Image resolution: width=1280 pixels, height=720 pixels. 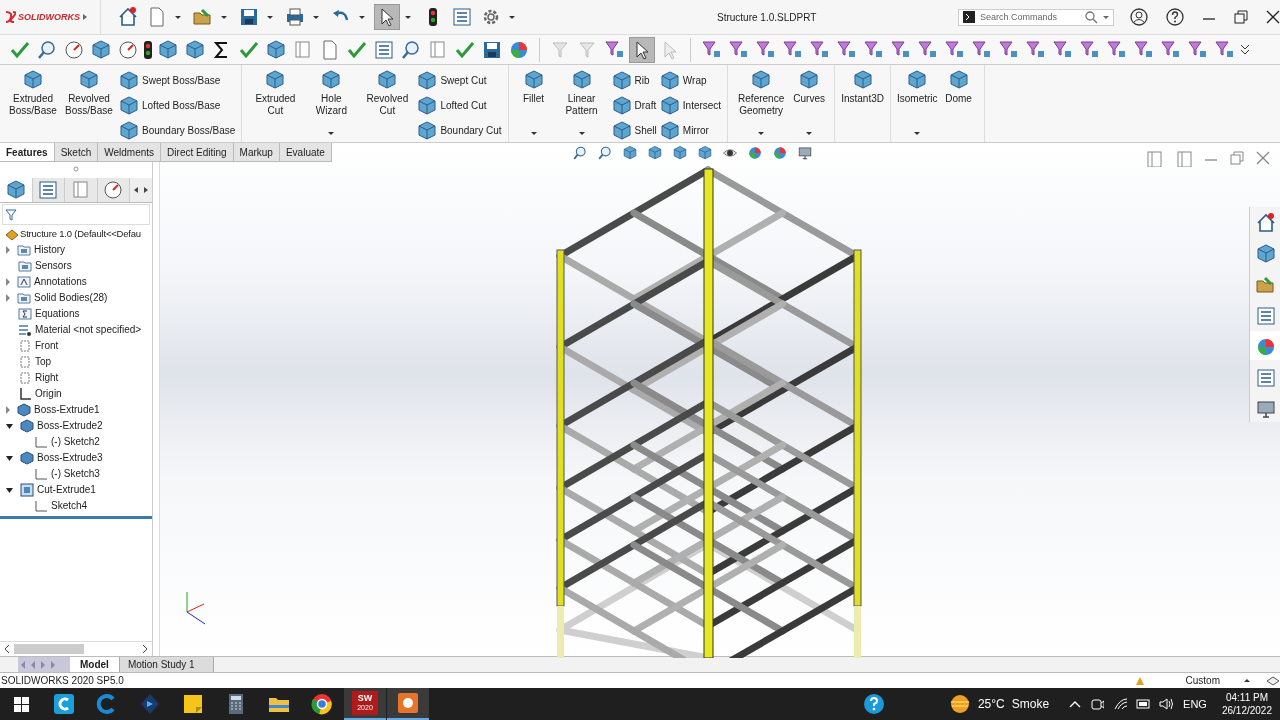 What do you see at coordinates (1120, 704) in the screenshot?
I see `wifi-icon` at bounding box center [1120, 704].